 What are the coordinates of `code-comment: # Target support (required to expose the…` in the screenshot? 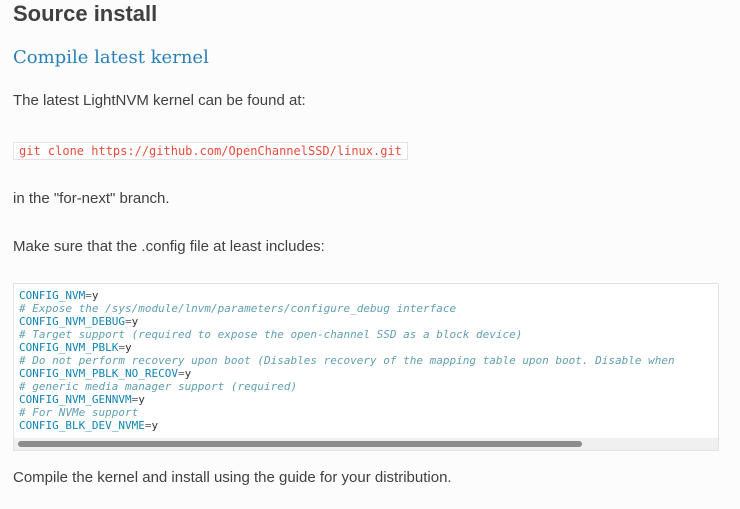 It's located at (271, 334).